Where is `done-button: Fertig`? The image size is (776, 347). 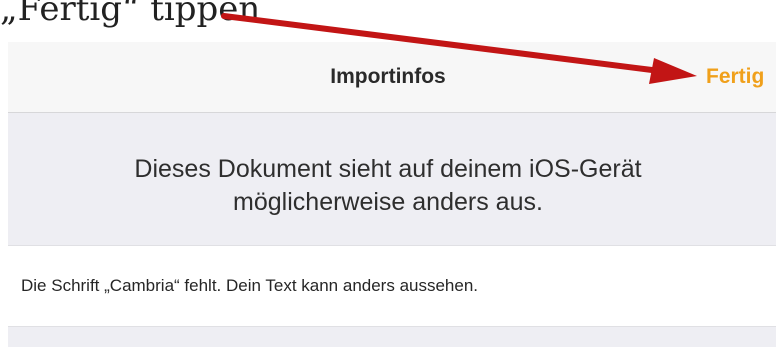
done-button: Fertig is located at coordinates (735, 77).